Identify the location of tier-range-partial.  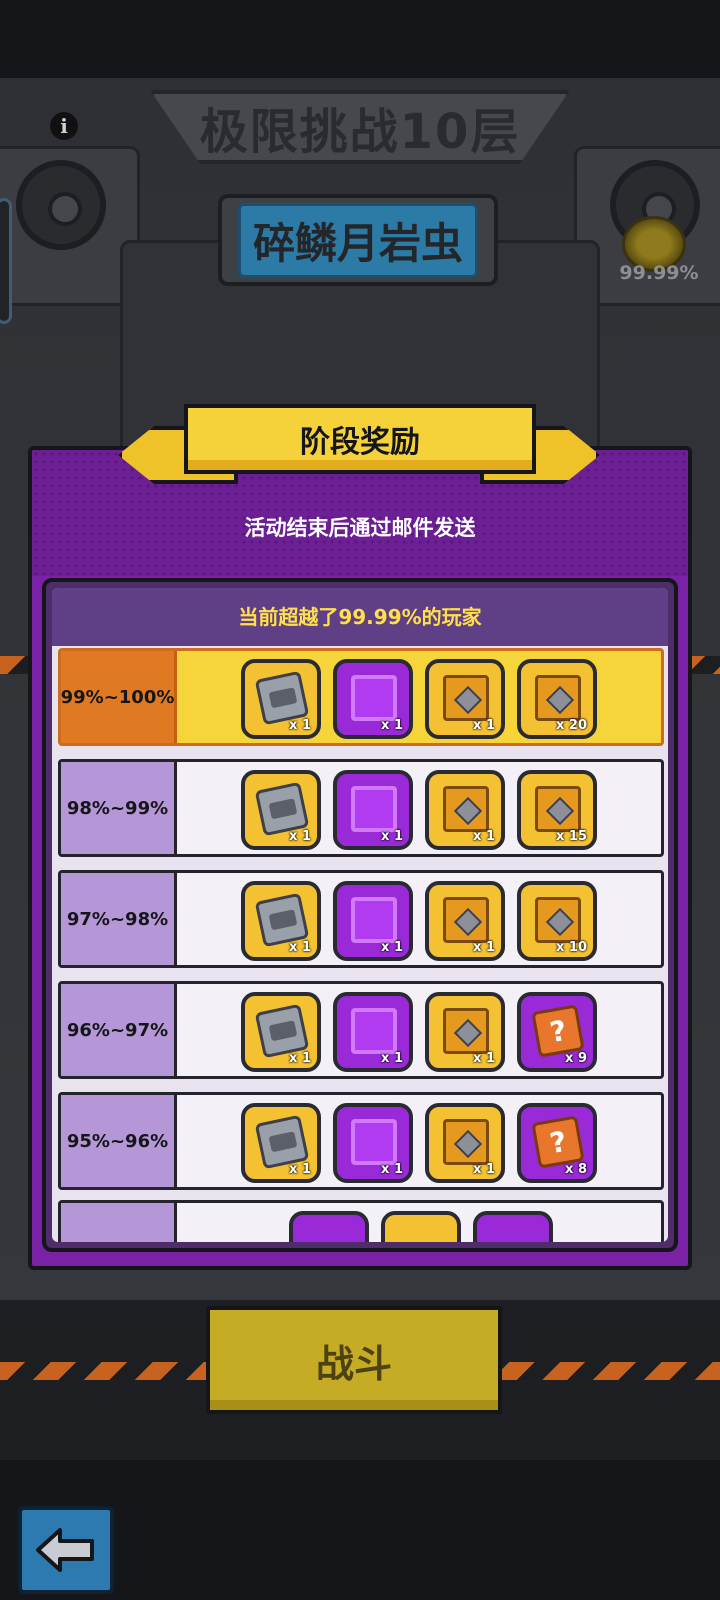
(119, 1222).